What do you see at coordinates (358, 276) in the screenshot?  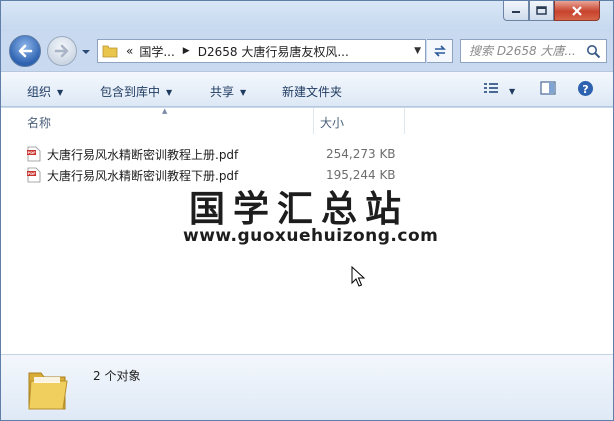 I see `mouse-pointer-icon` at bounding box center [358, 276].